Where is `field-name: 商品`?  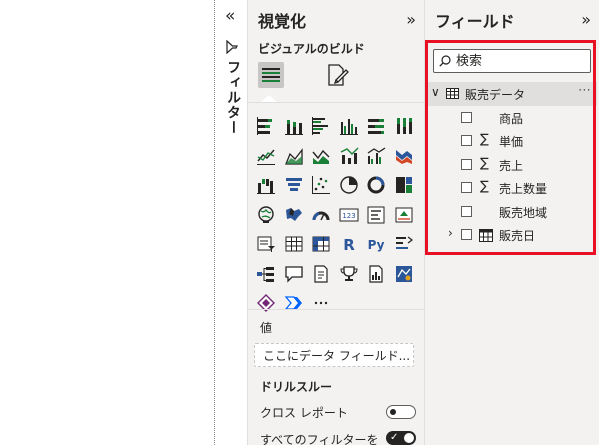 field-name: 商品 is located at coordinates (511, 119).